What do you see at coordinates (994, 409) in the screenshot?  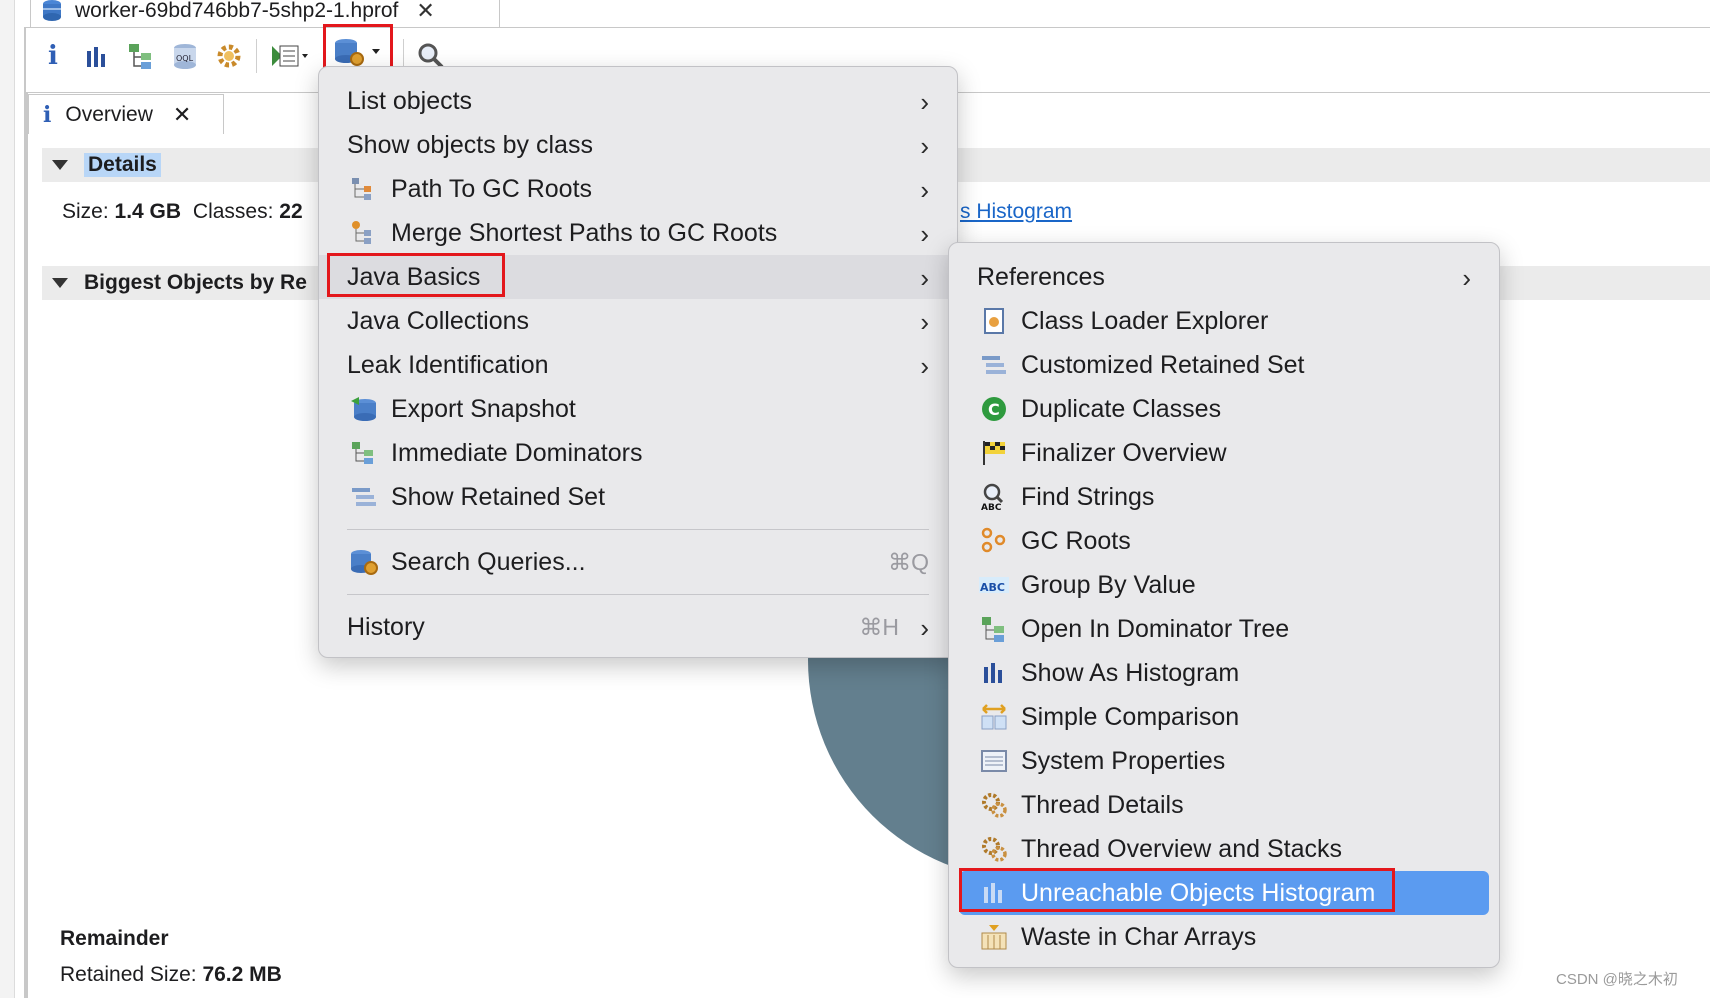 I see `duplicate-classes-icon: C` at bounding box center [994, 409].